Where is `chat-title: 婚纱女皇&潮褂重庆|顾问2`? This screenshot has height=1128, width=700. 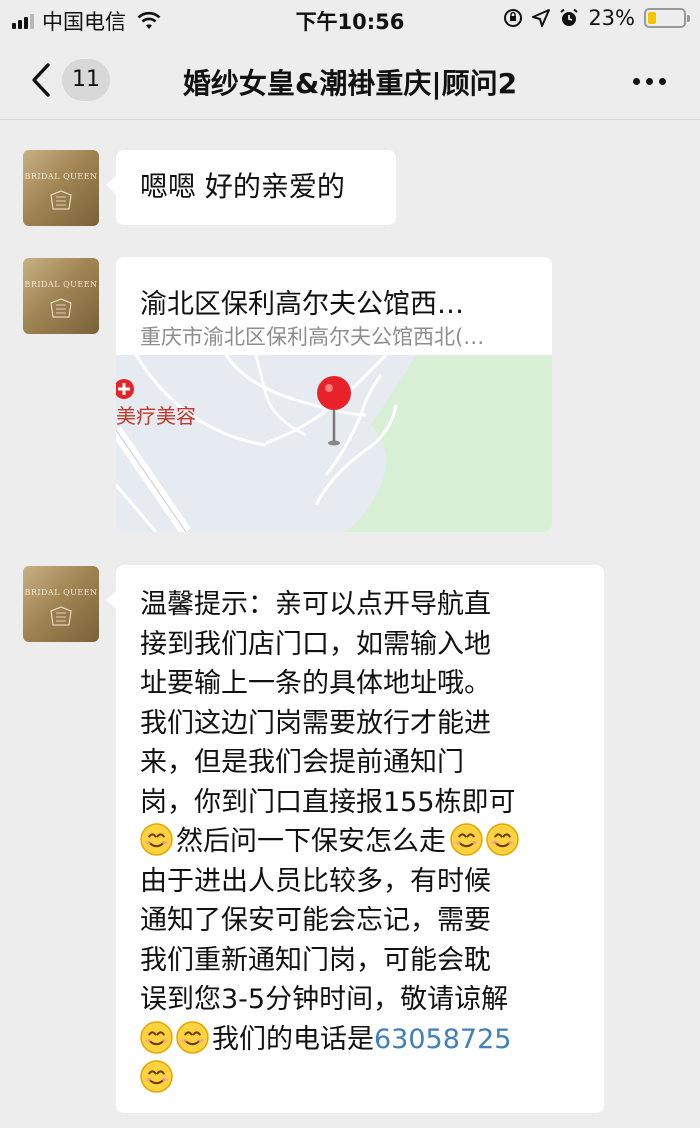
chat-title: 婚纱女皇&潮褂重庆|顾问2 is located at coordinates (350, 83).